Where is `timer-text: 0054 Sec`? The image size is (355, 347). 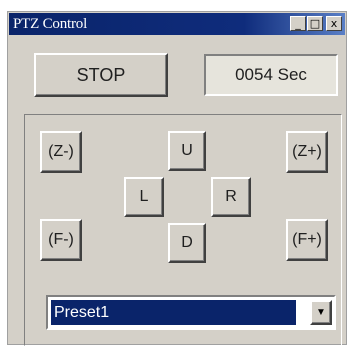
timer-text: 0054 Sec is located at coordinates (271, 74).